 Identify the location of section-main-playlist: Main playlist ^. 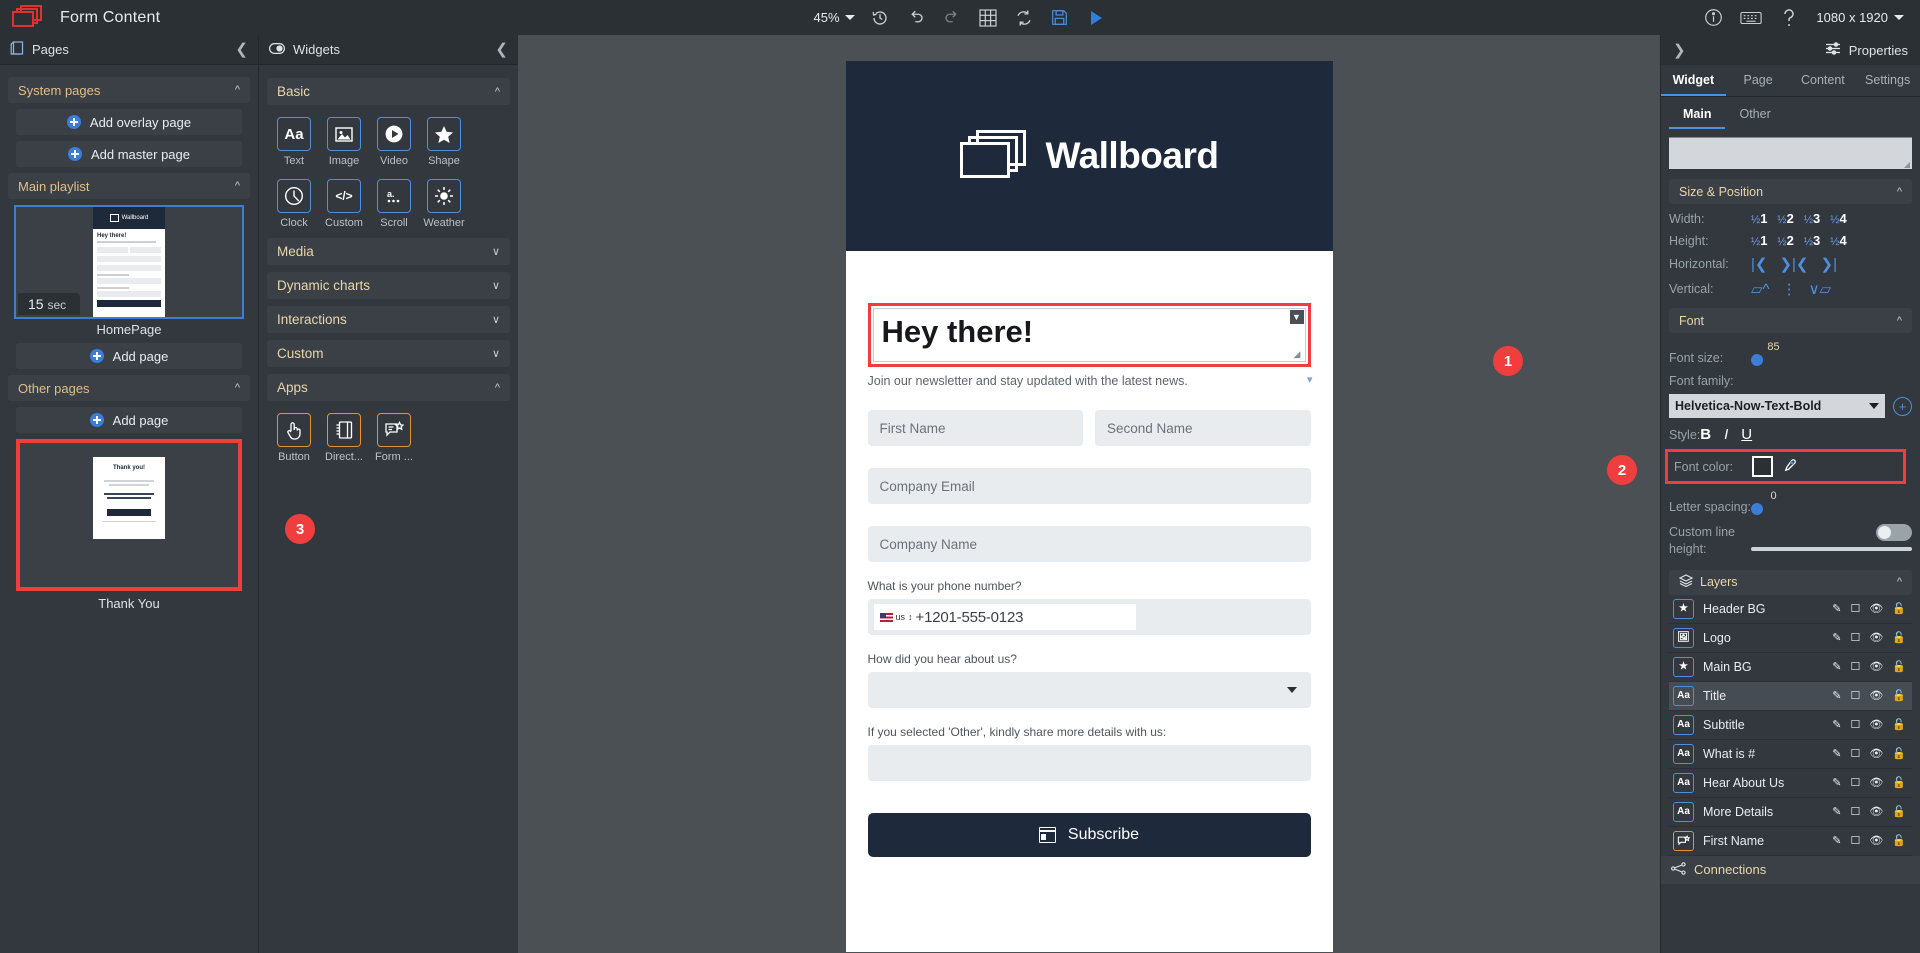
(129, 186).